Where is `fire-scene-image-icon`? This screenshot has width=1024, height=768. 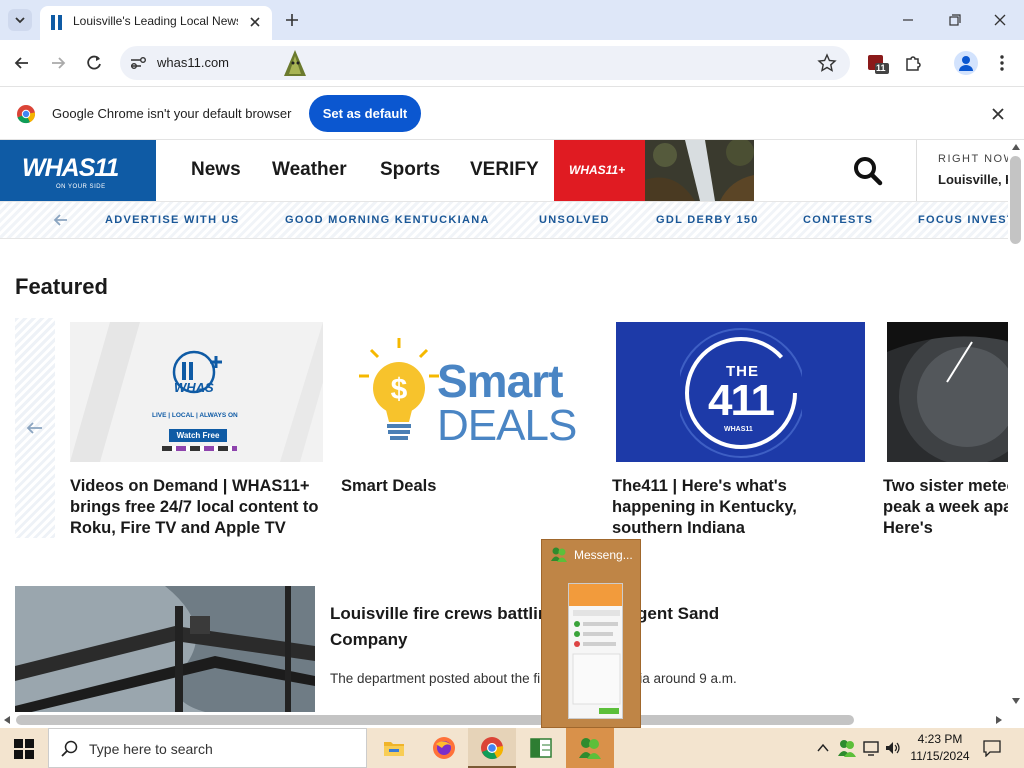 fire-scene-image-icon is located at coordinates (165, 649).